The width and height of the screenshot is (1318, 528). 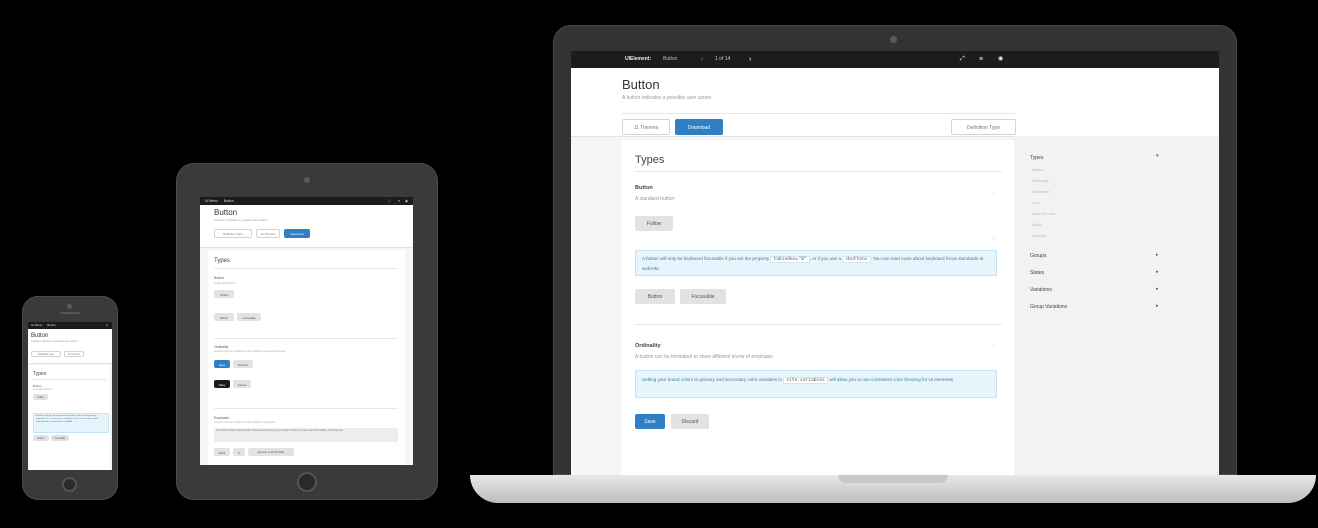 I want to click on sidebar-type-item: Labeled Icon, so click(x=1043, y=213).